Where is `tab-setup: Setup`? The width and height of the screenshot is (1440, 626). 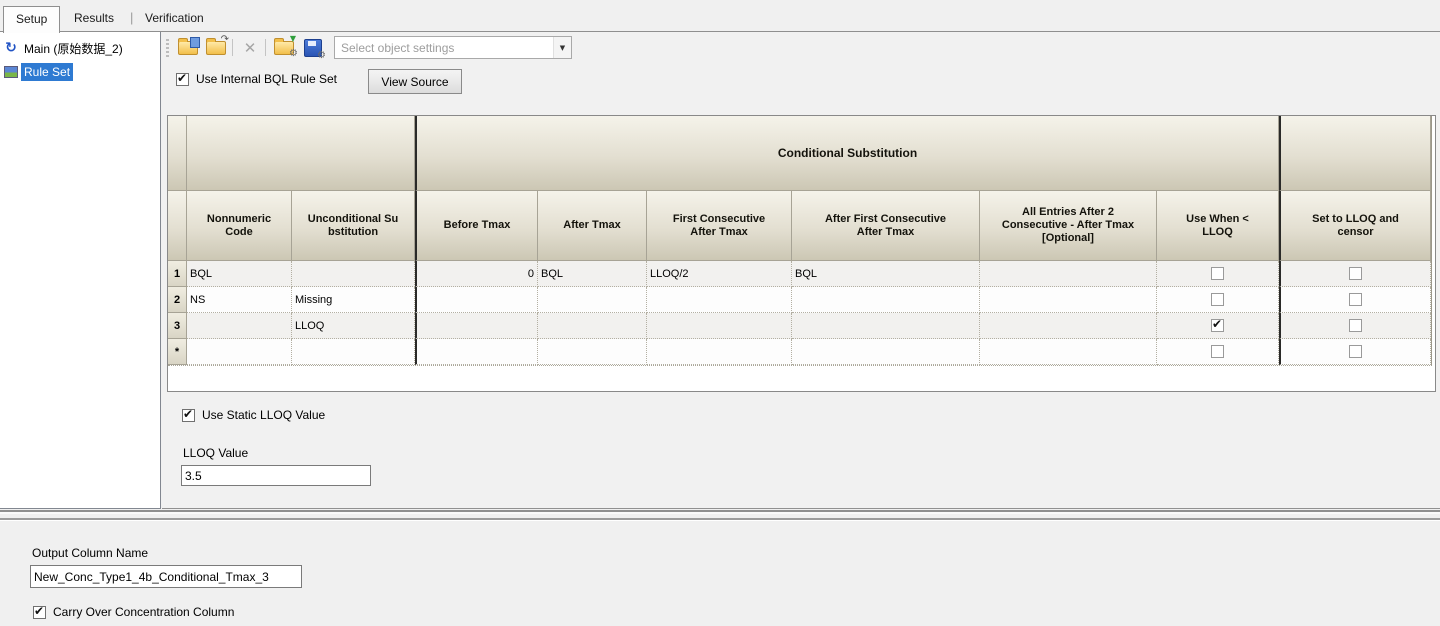
tab-setup: Setup is located at coordinates (32, 19).